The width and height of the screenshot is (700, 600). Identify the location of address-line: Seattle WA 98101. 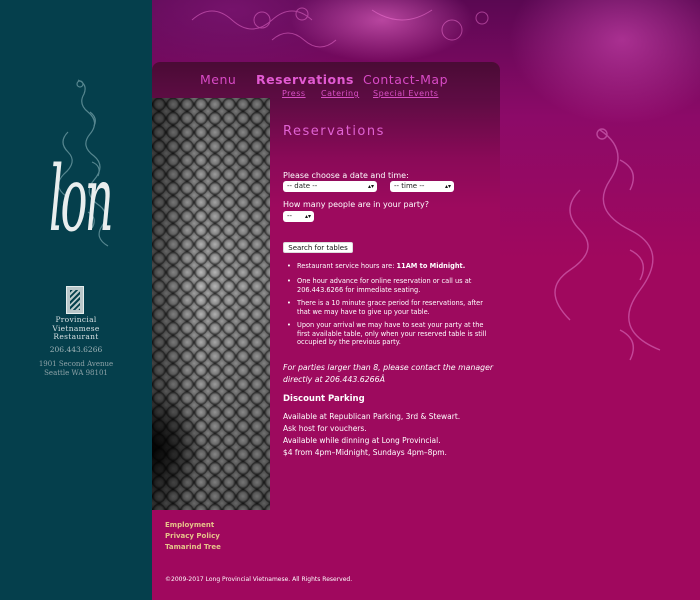
(76, 373).